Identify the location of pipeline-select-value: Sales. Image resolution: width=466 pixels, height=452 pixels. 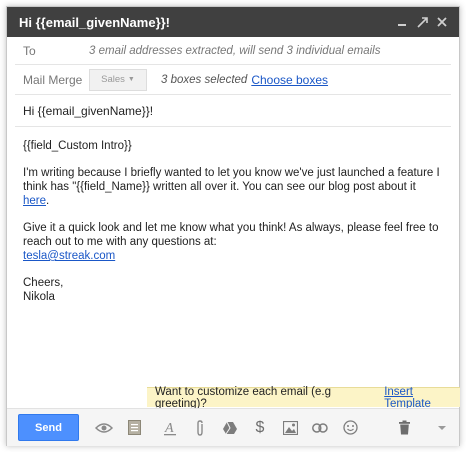
(113, 79).